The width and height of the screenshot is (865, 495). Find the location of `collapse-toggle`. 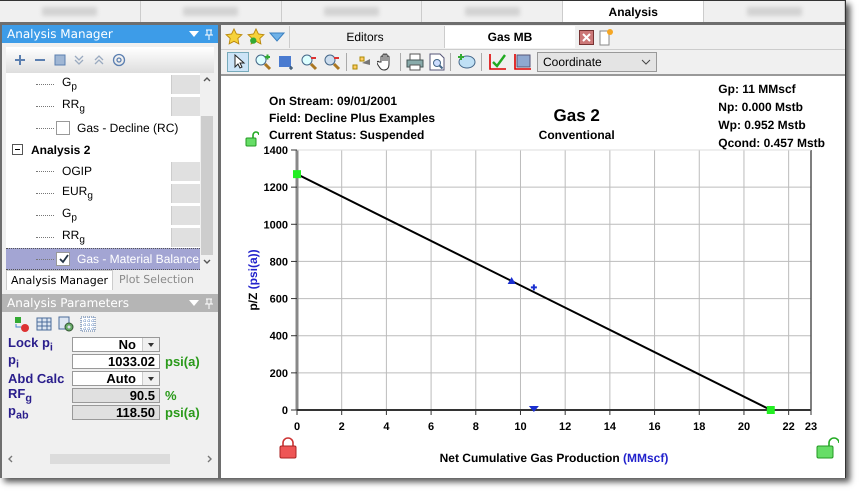

collapse-toggle is located at coordinates (17, 149).